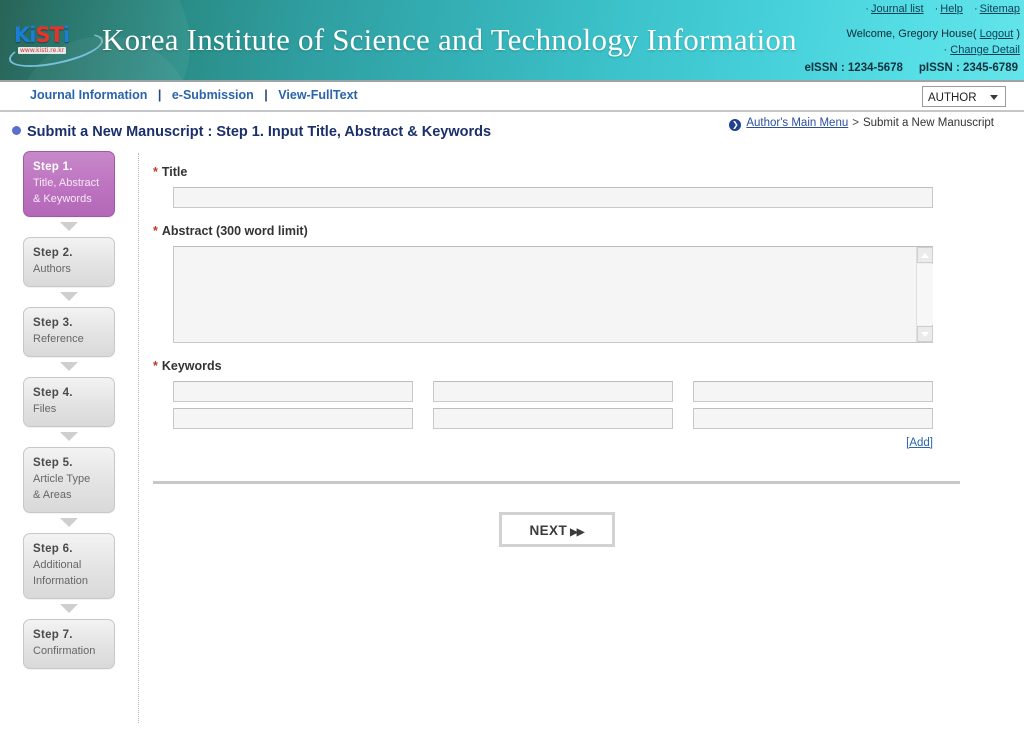 This screenshot has height=743, width=1024. I want to click on keywords-grid, so click(553, 405).